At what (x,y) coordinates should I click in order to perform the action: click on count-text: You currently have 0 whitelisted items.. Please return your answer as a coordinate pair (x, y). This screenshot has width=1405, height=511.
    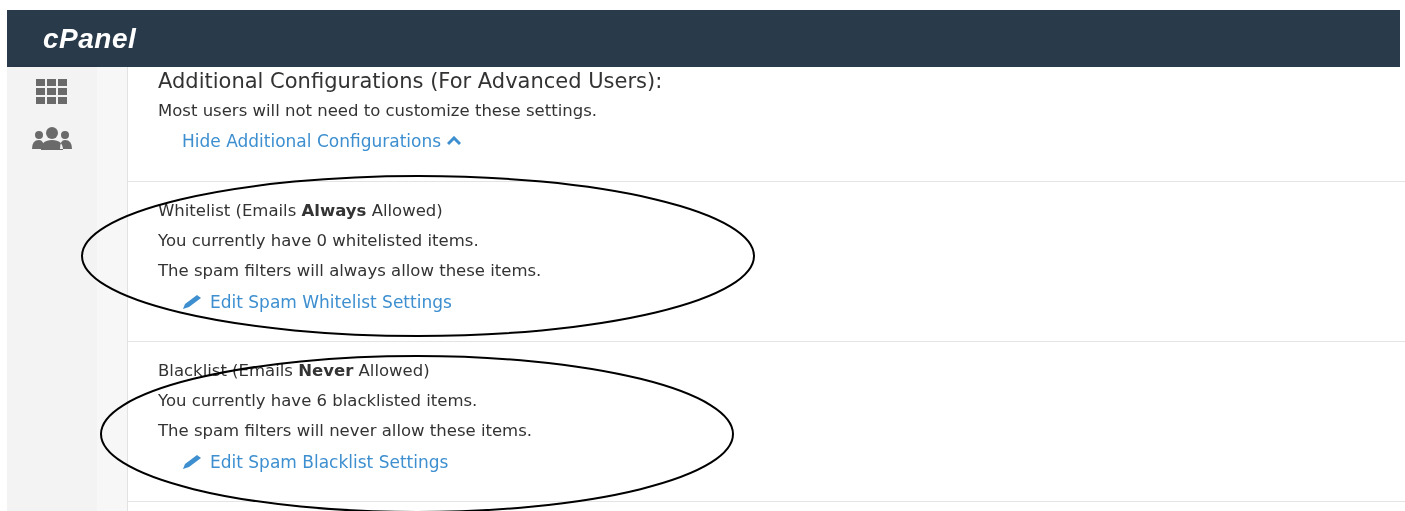
    Looking at the image, I should click on (319, 241).